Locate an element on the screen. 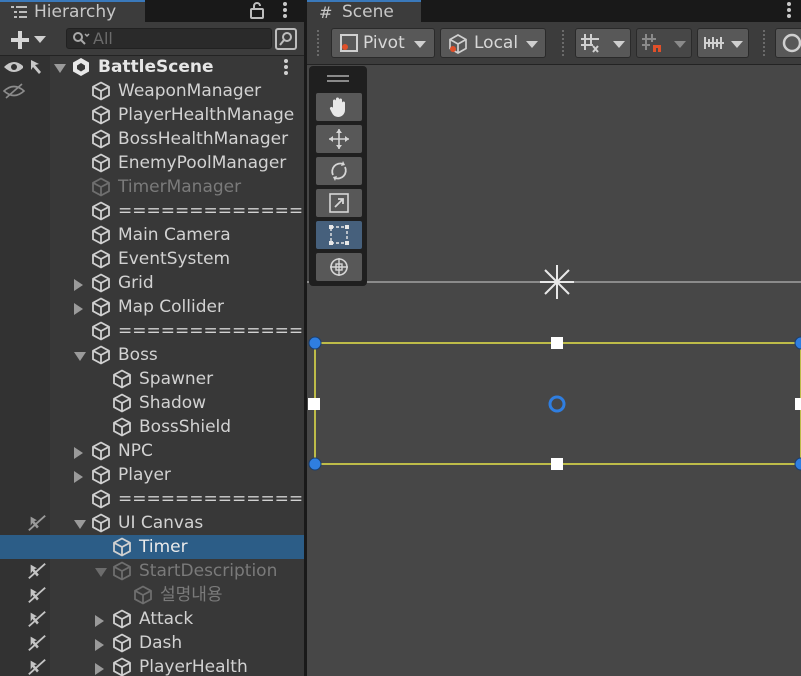 The width and height of the screenshot is (801, 676). rotate-icon is located at coordinates (339, 171).